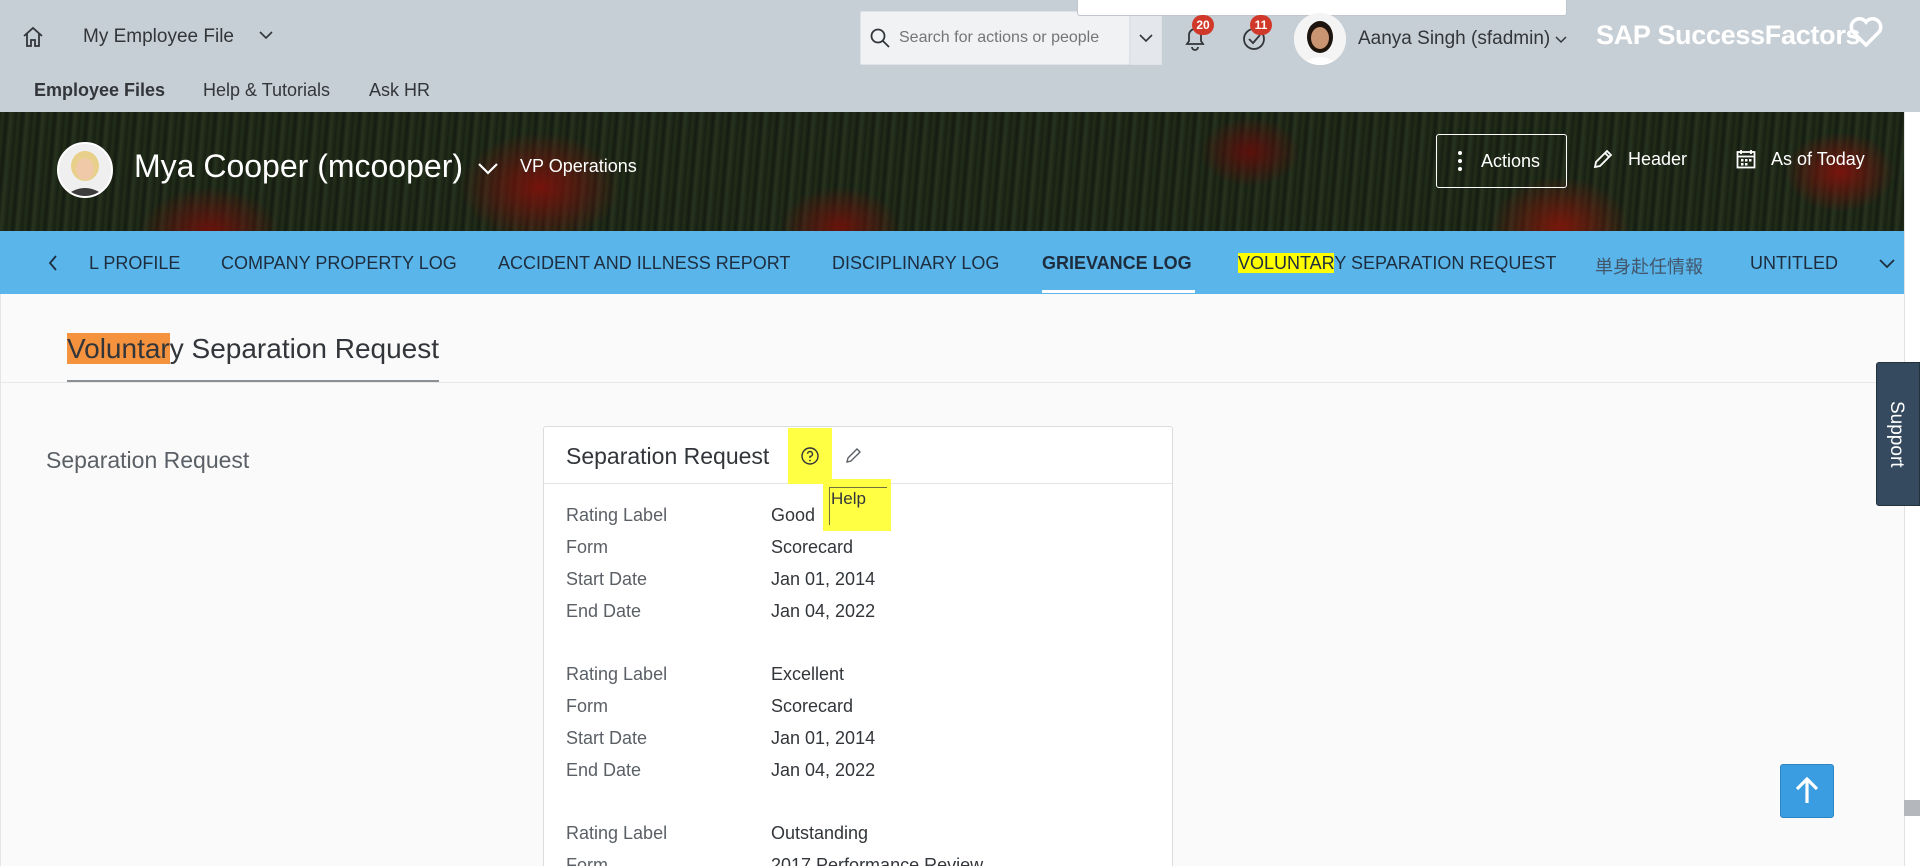  I want to click on tooltip-text: Help, so click(848, 498).